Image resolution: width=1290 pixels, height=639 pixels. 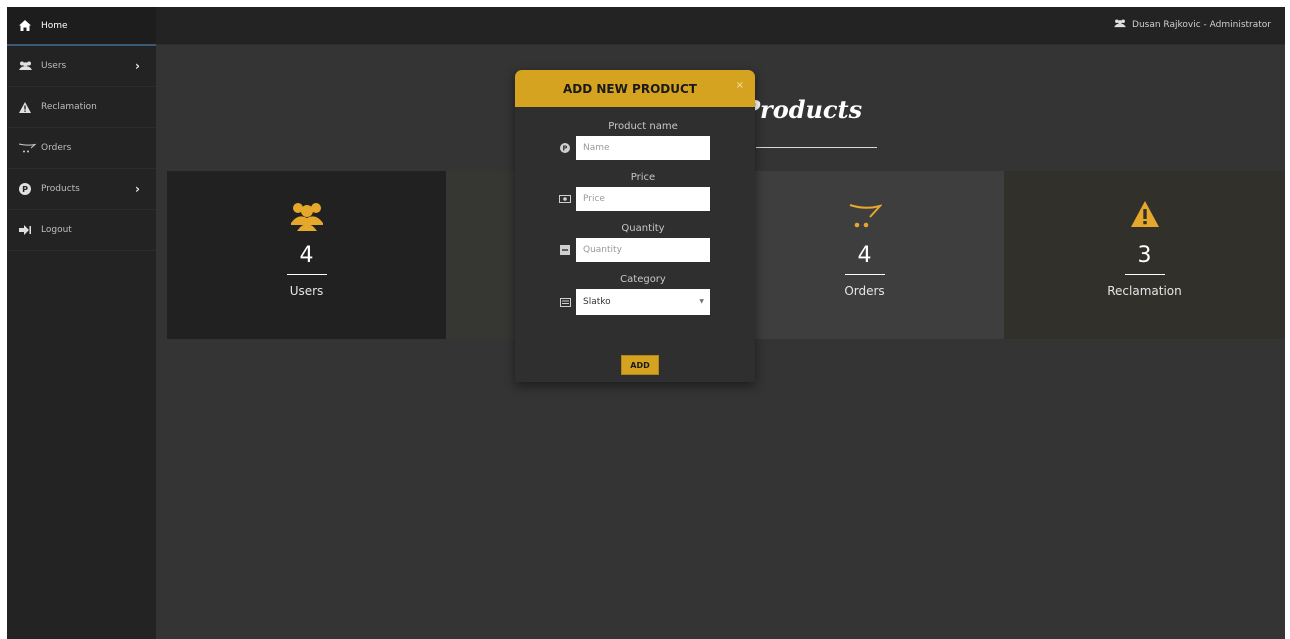 I want to click on sidebar-item-label: Products, so click(x=60, y=189).